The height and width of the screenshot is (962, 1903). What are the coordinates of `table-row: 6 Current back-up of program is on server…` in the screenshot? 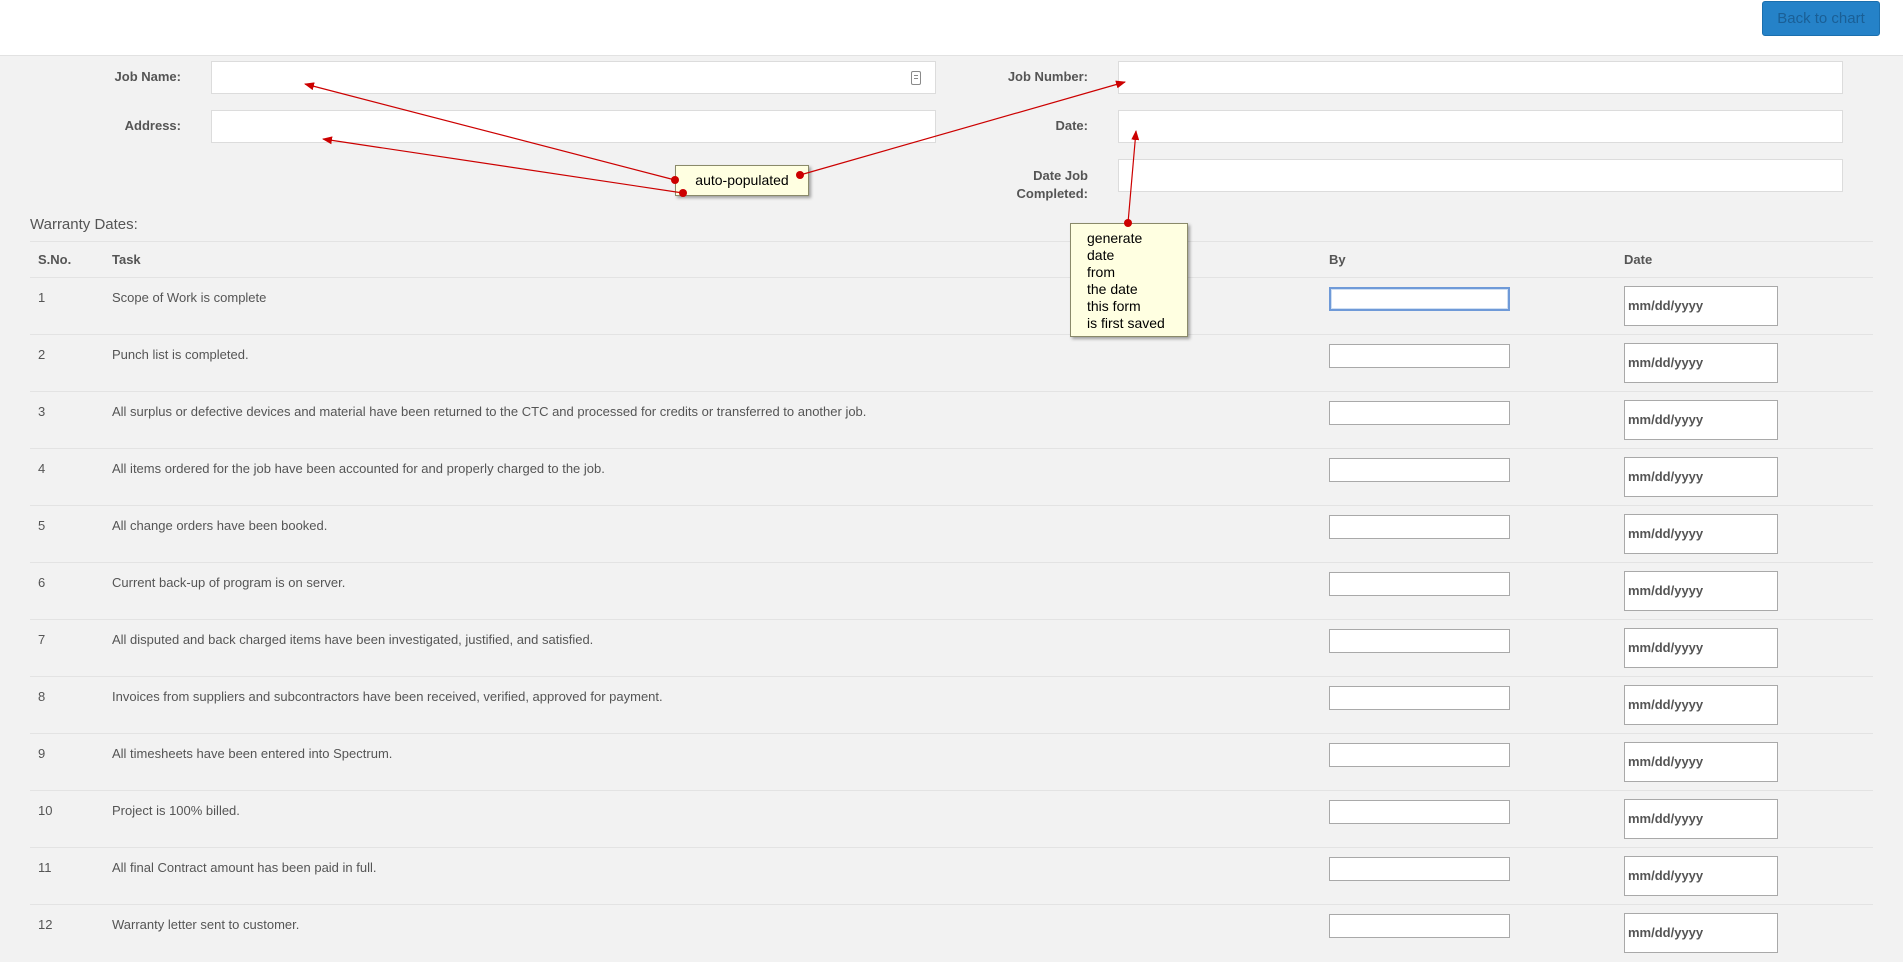 It's located at (951, 591).